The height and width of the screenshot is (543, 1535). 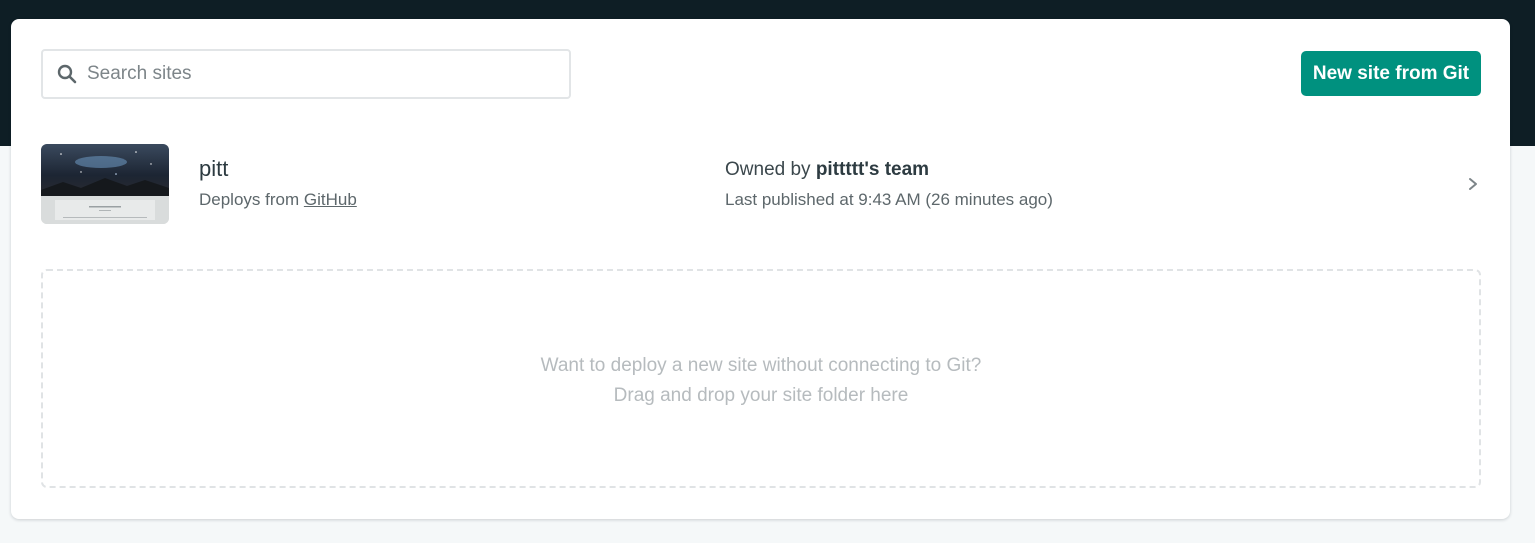 What do you see at coordinates (214, 168) in the screenshot?
I see `site-name: pitt` at bounding box center [214, 168].